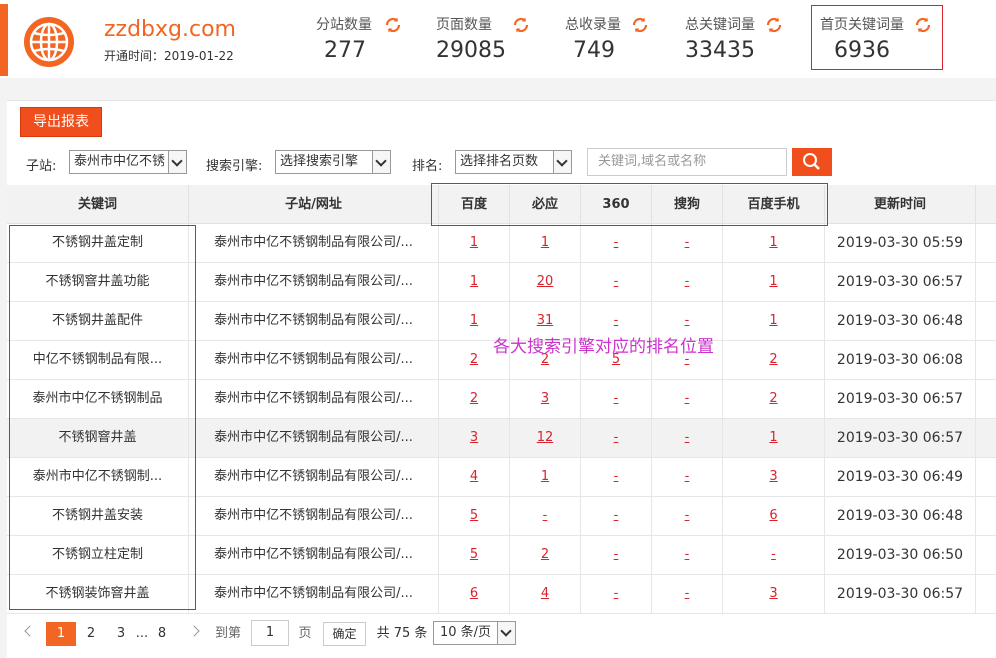 Image resolution: width=996 pixels, height=658 pixels. I want to click on cell-rank-baidu: 1, so click(474, 243).